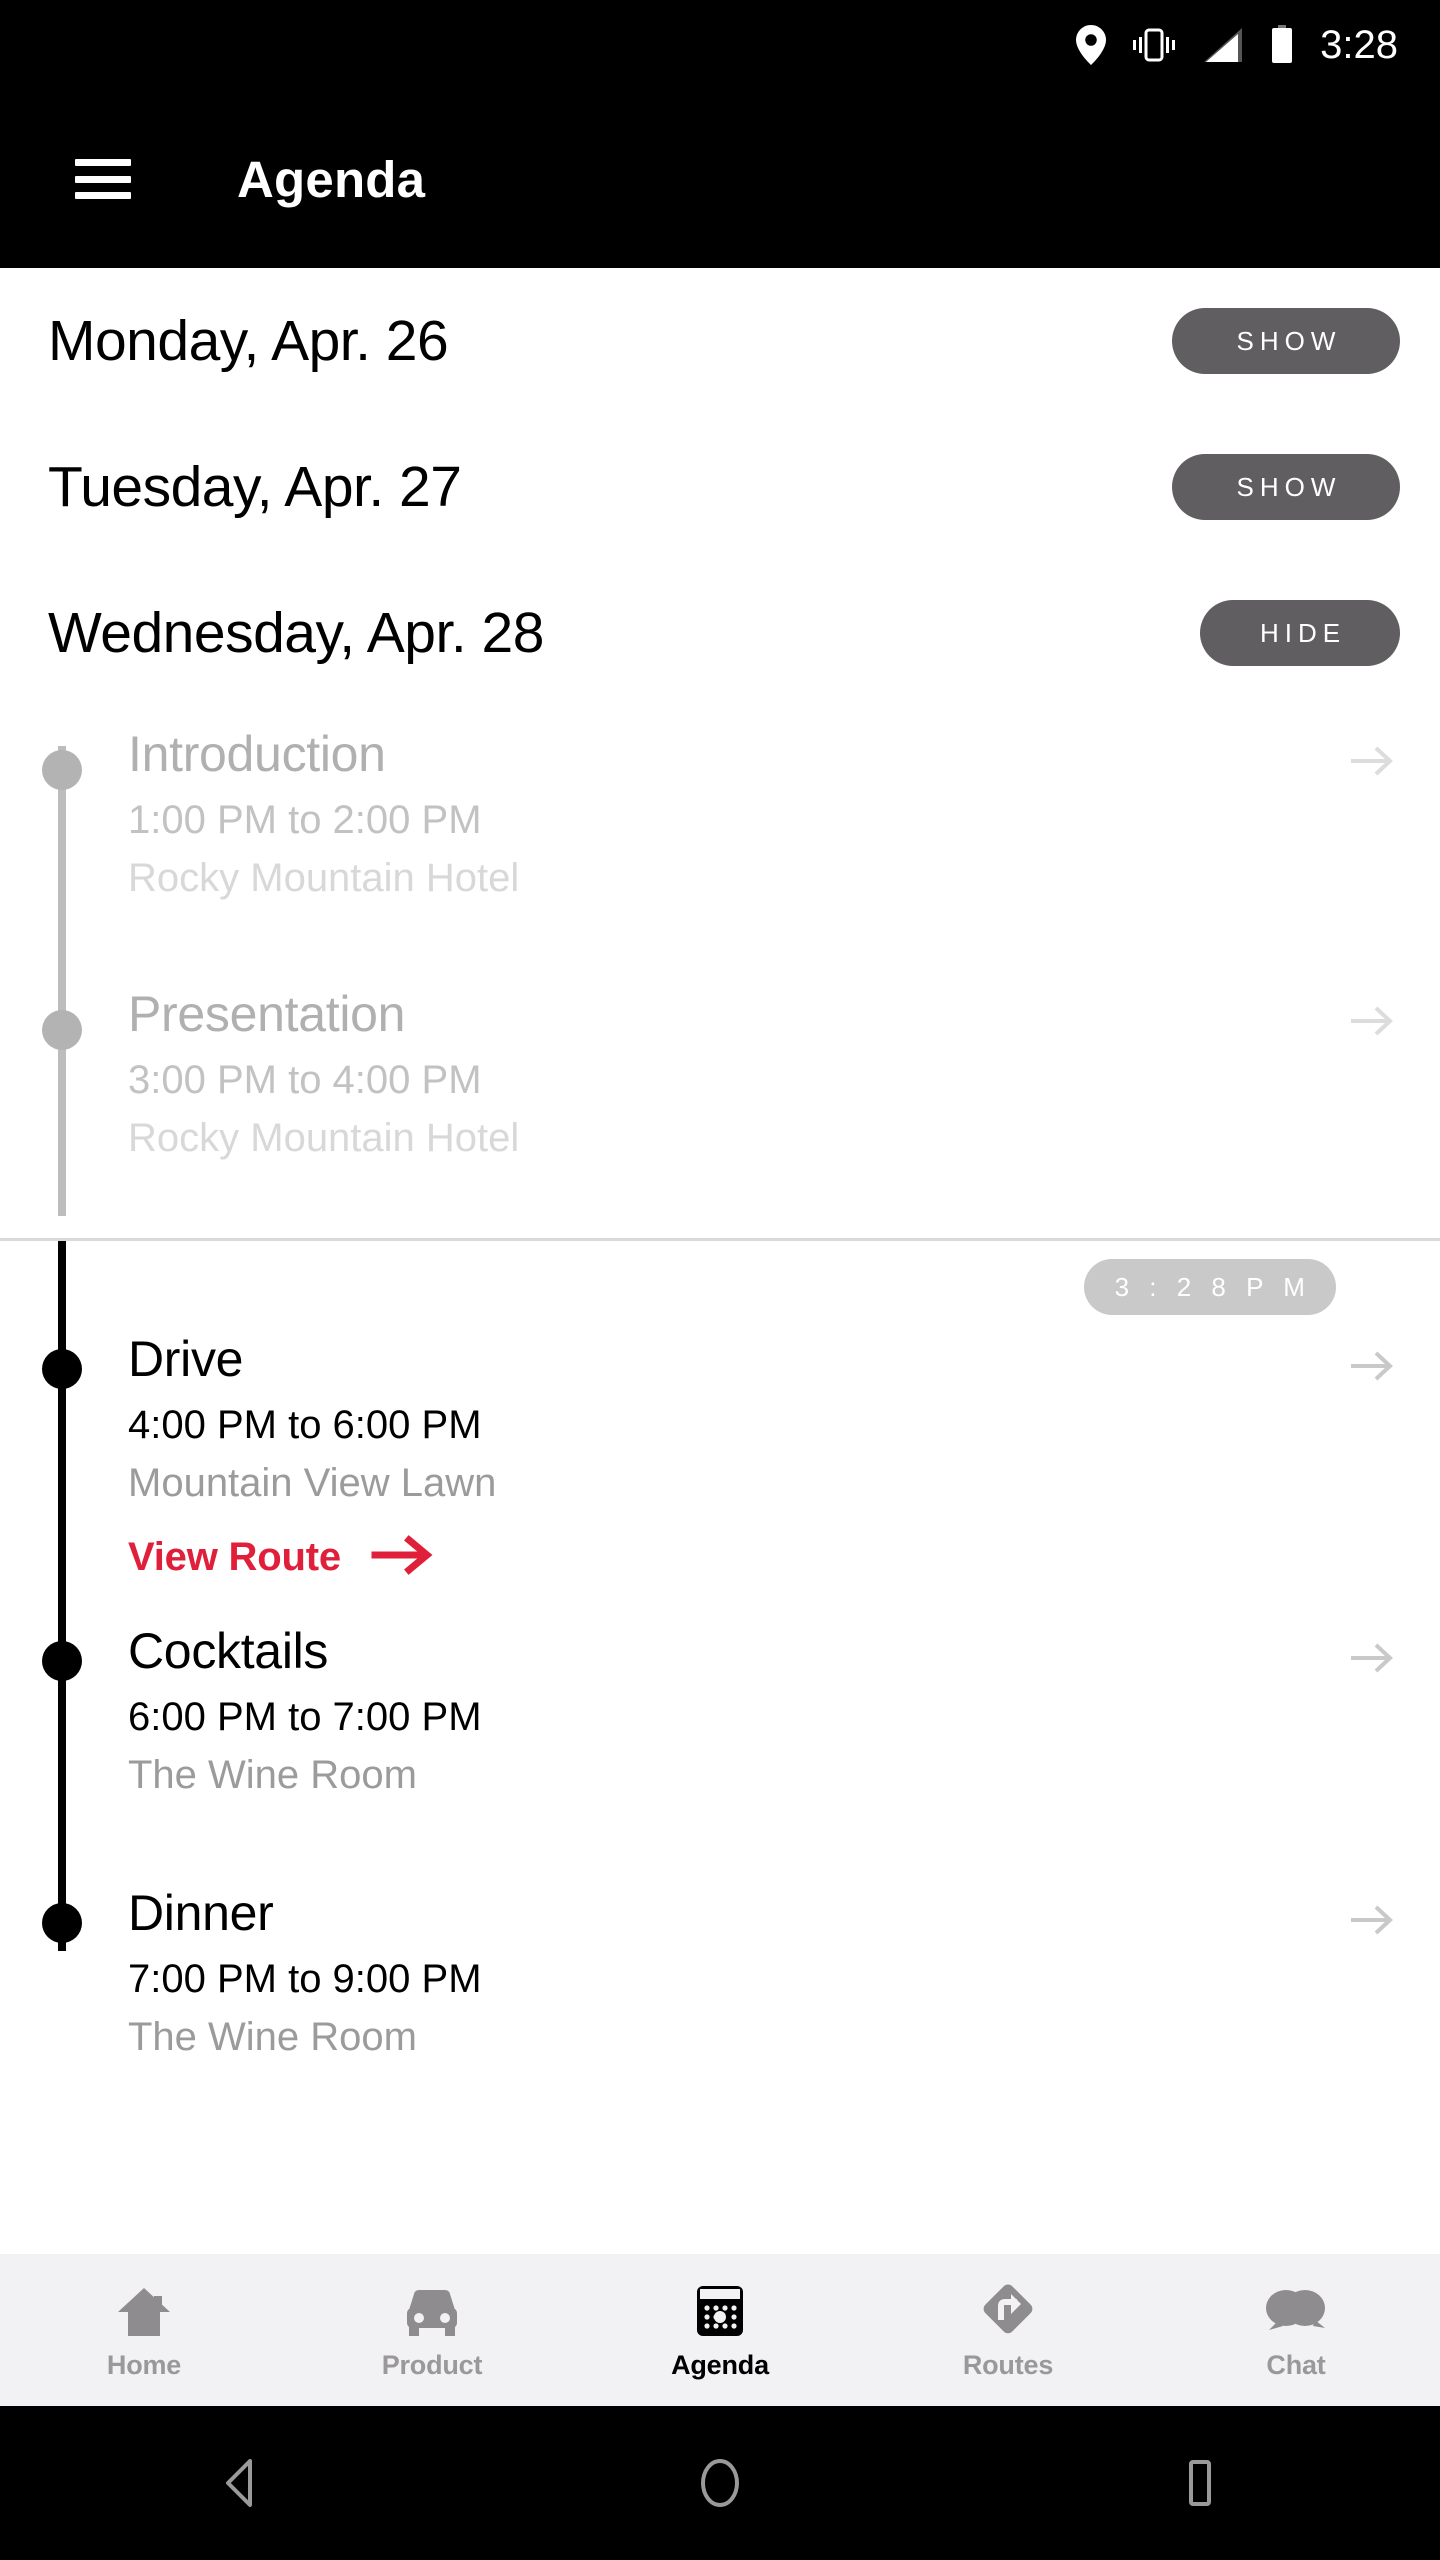 The image size is (1440, 2560). What do you see at coordinates (228, 1651) in the screenshot?
I see `event-title: Cocktails` at bounding box center [228, 1651].